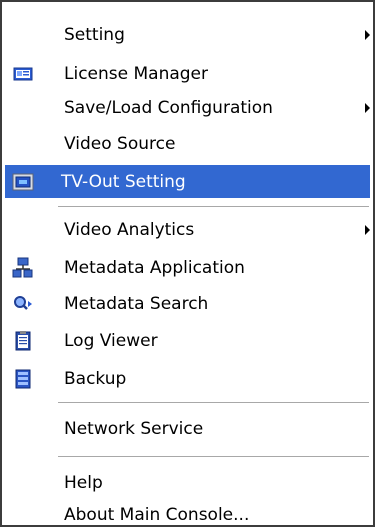 Image resolution: width=375 pixels, height=531 pixels. Describe the element at coordinates (83, 482) in the screenshot. I see `menu-item-label: Help` at that location.